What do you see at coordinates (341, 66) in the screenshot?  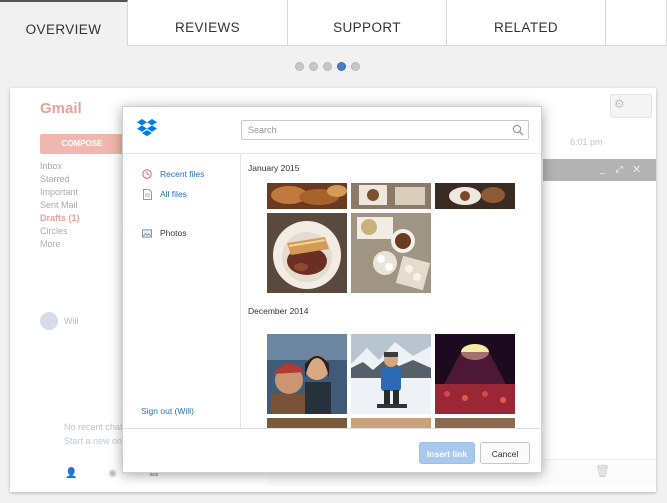 I see `carousel-dot-4-active` at bounding box center [341, 66].